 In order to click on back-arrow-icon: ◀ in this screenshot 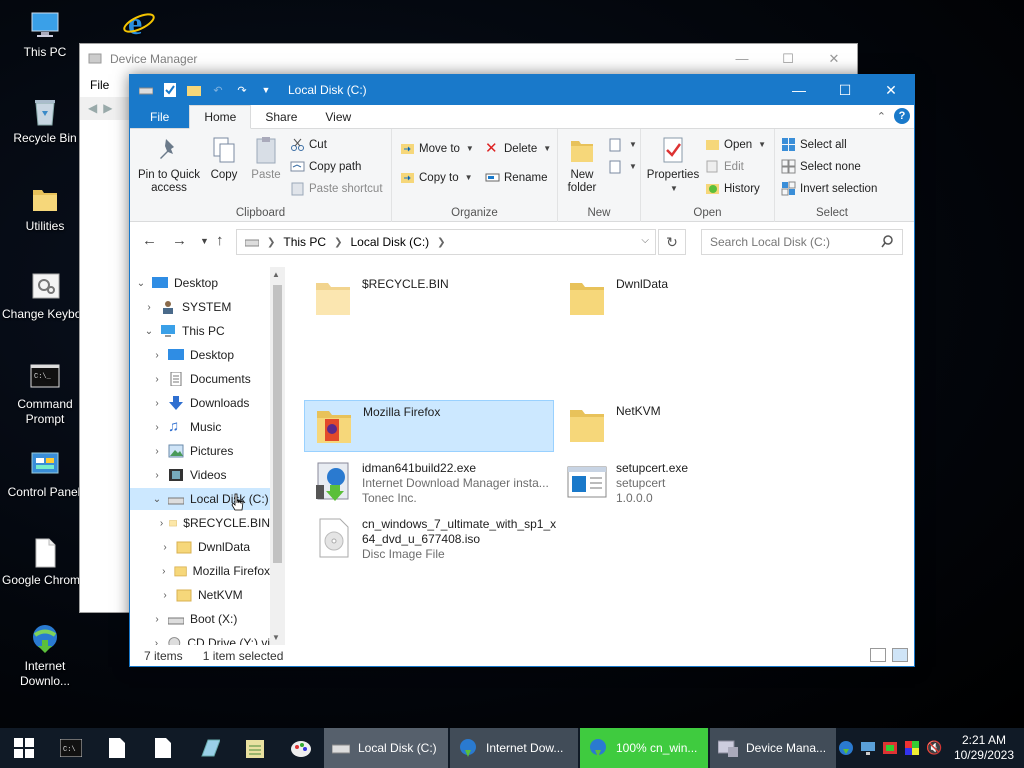, I will do `click(92, 108)`.